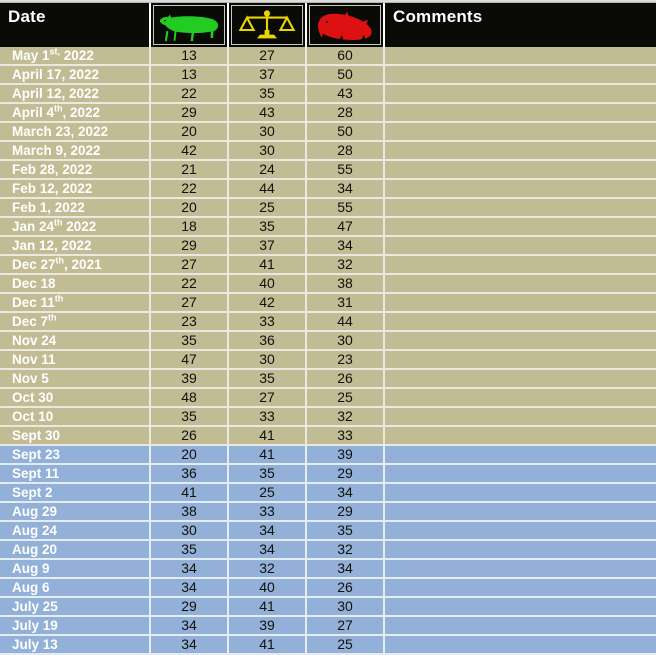 Image resolution: width=656 pixels, height=655 pixels. Describe the element at coordinates (328, 132) in the screenshot. I see `table-row: March 23, 2022 20 30 50` at that location.